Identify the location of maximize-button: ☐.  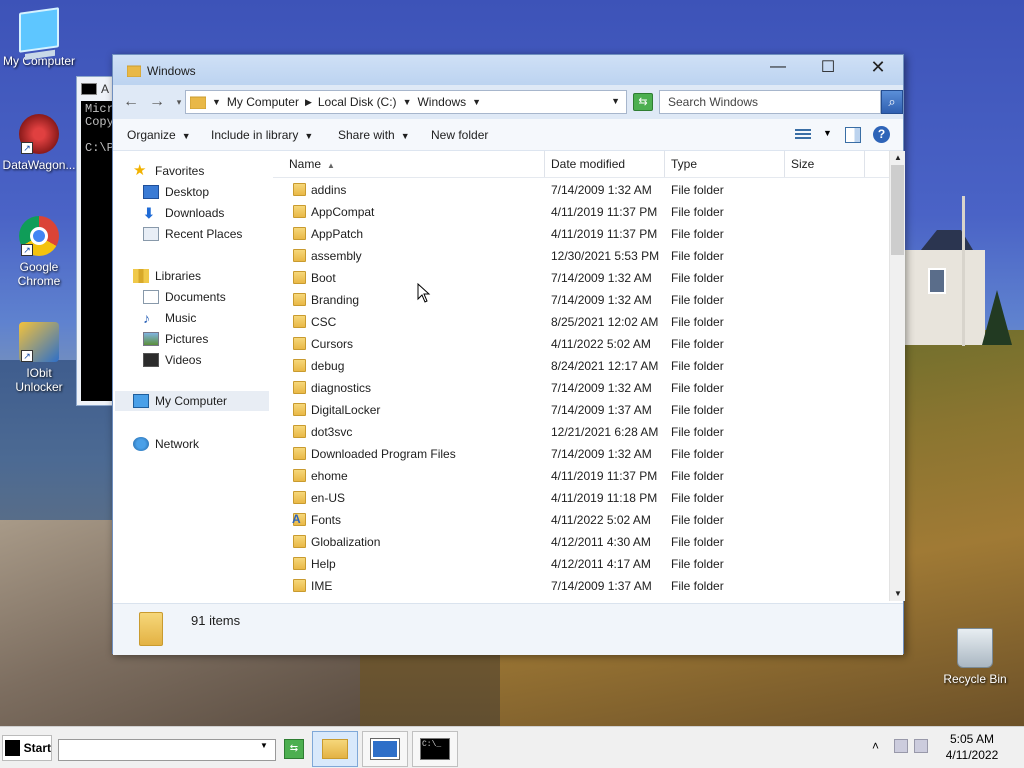
(828, 67).